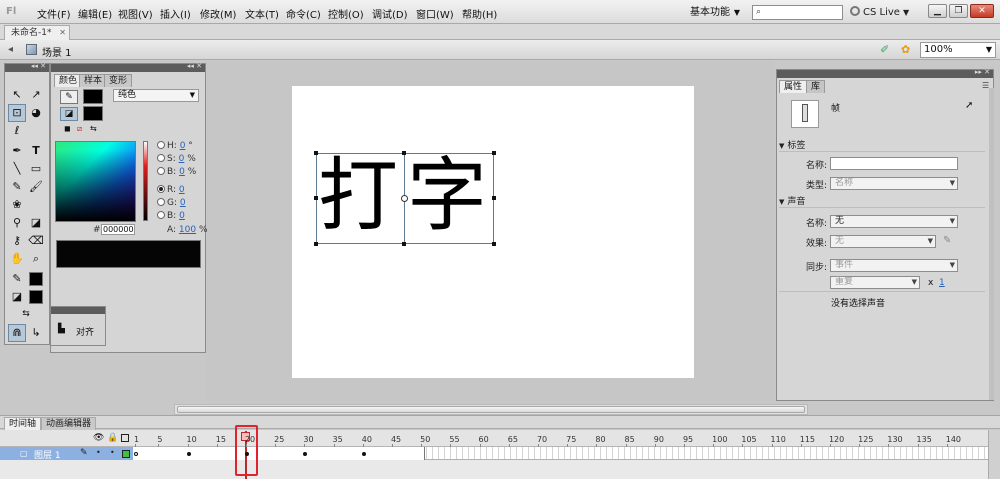 The width and height of the screenshot is (1000, 479). What do you see at coordinates (125, 438) in the screenshot?
I see `outline-icon` at bounding box center [125, 438].